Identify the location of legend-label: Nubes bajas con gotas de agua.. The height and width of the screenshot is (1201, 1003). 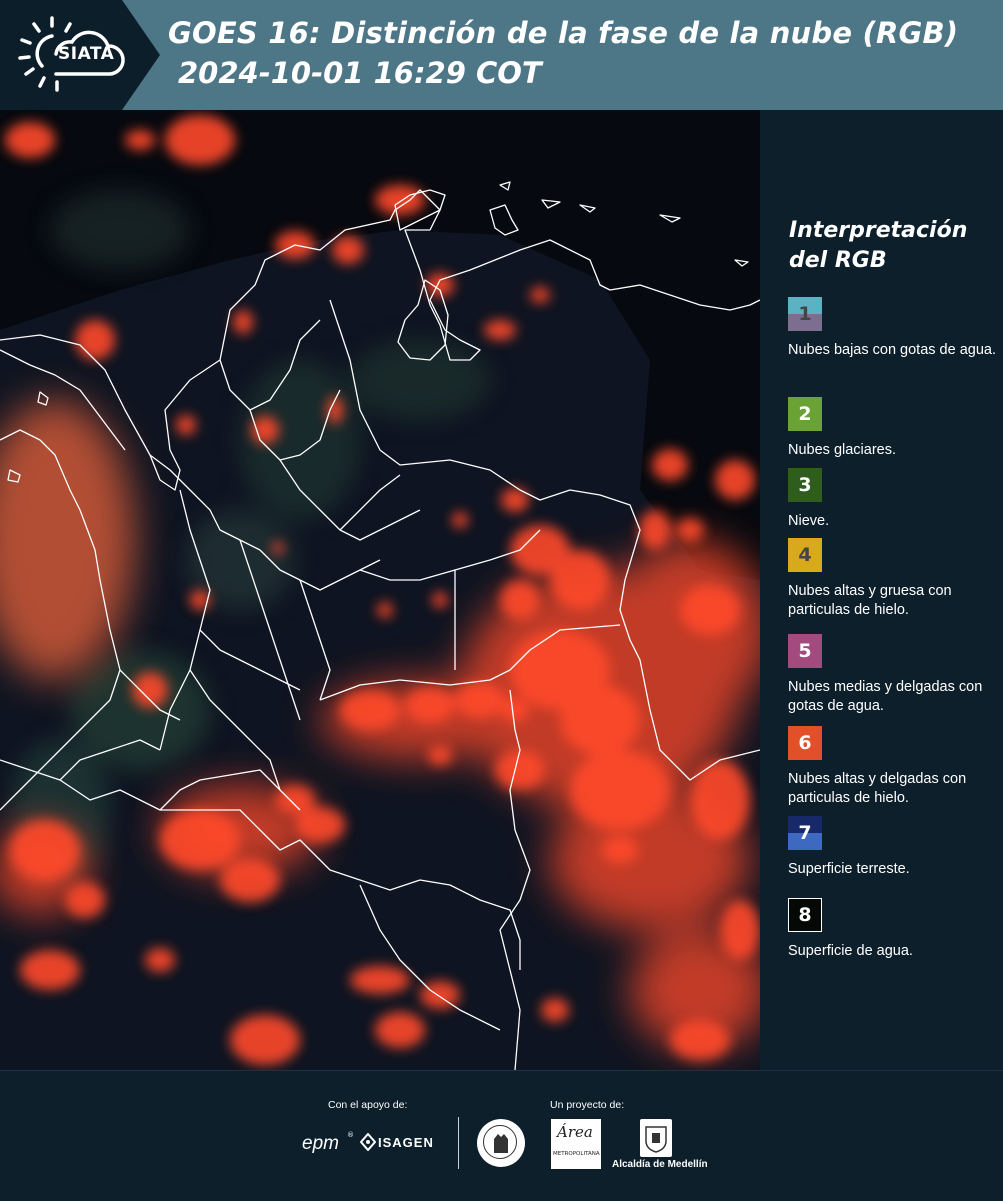
(892, 350).